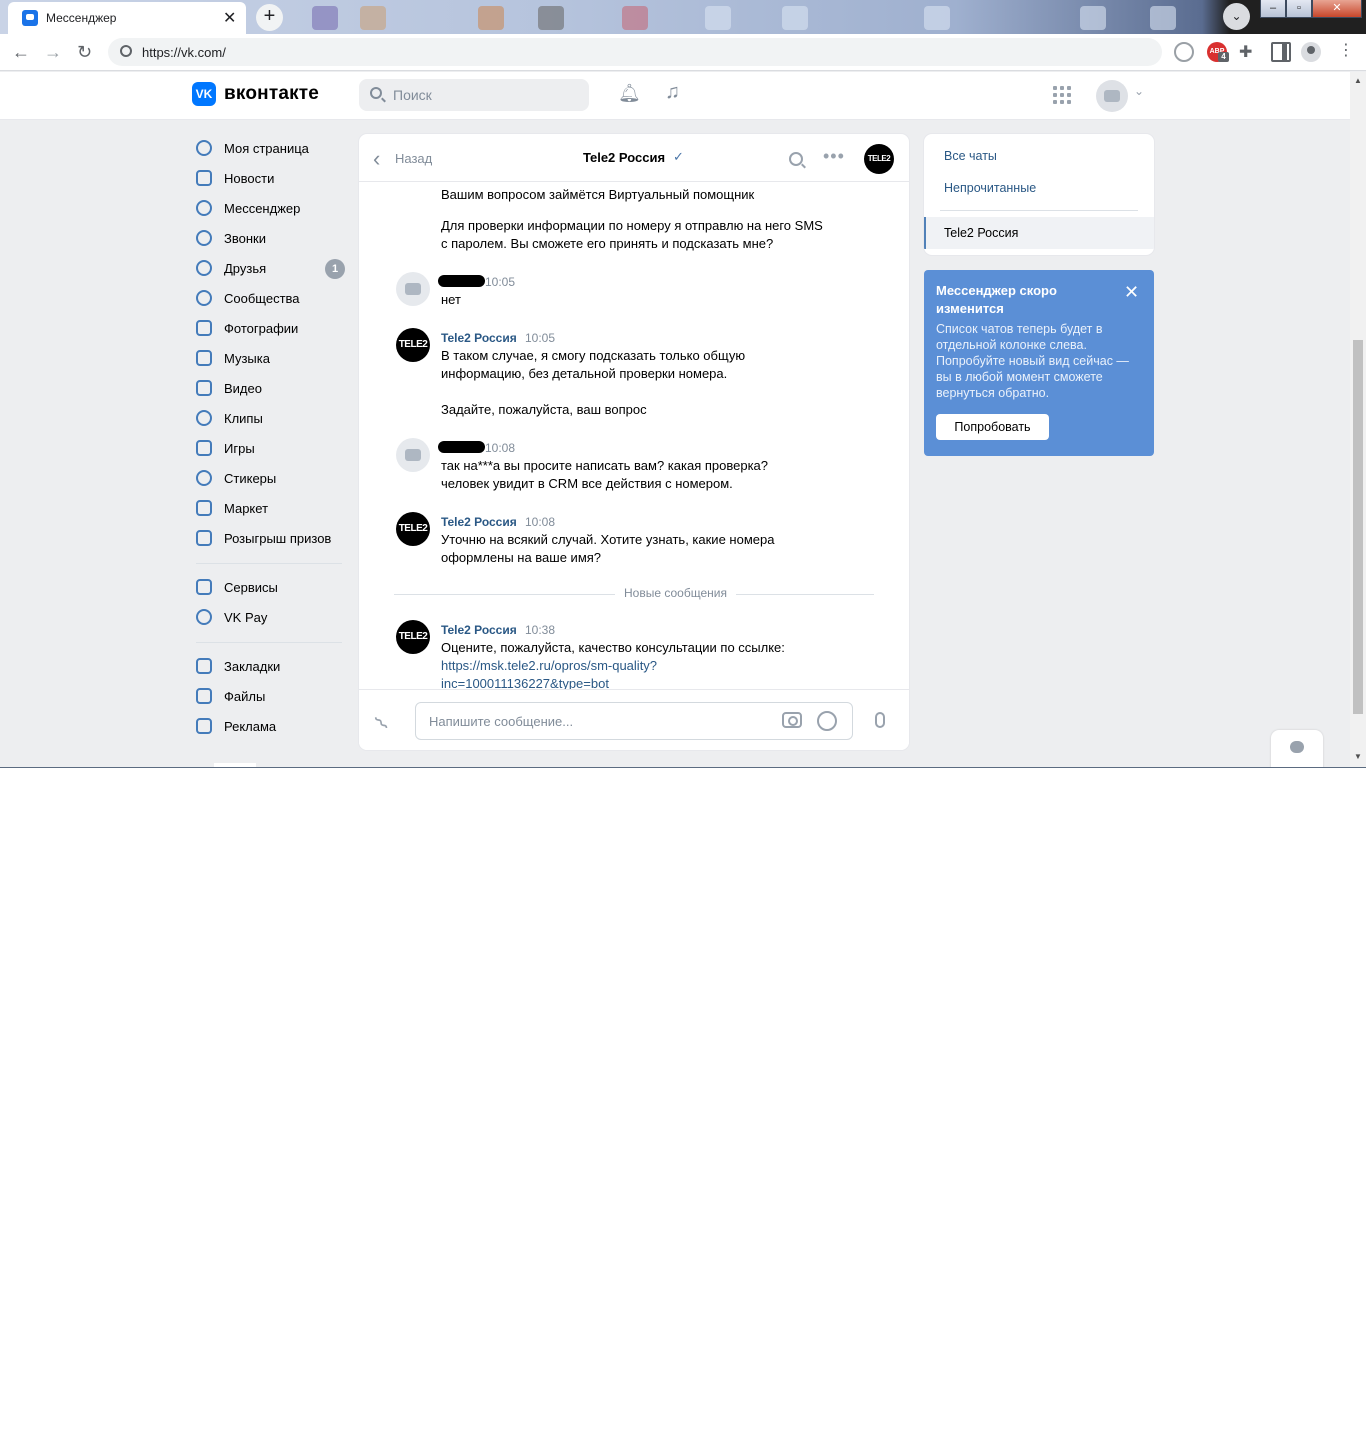 This screenshot has height=1445, width=1366. I want to click on browser-menu-icon: ⋮, so click(1346, 52).